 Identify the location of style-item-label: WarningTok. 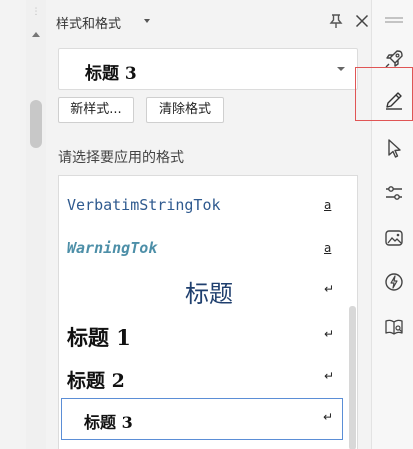
(112, 248).